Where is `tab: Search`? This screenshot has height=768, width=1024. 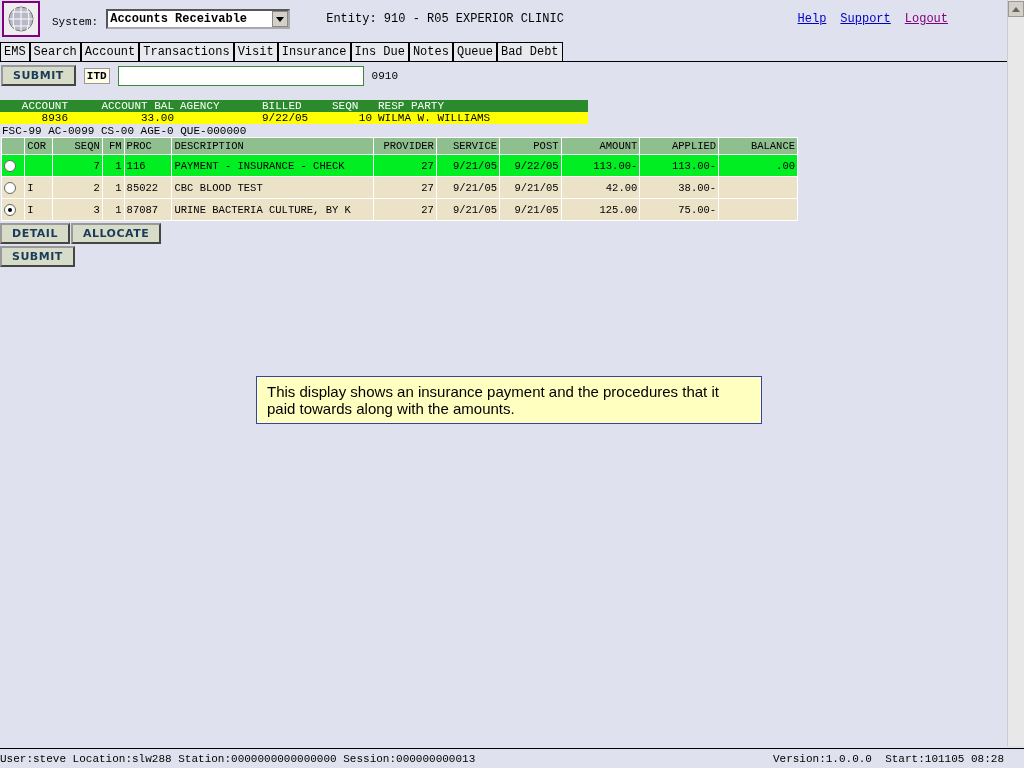
tab: Search is located at coordinates (55, 51).